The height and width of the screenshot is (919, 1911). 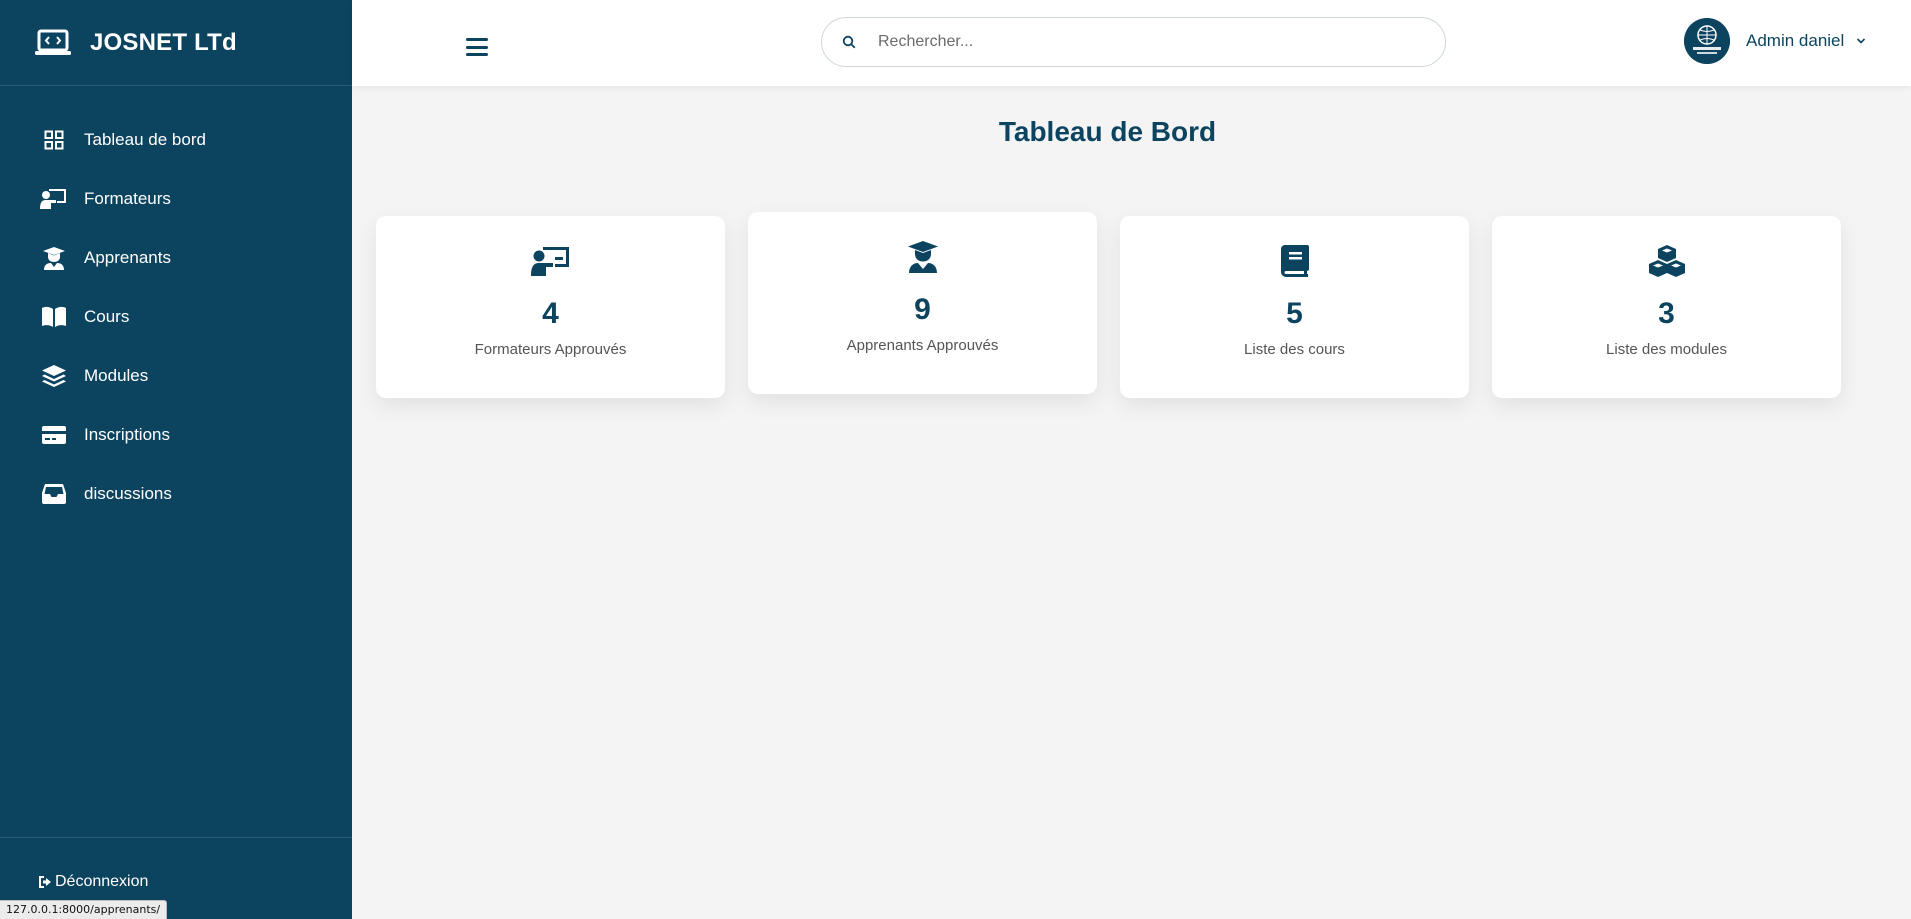 I want to click on sign-out-icon, so click(x=46, y=882).